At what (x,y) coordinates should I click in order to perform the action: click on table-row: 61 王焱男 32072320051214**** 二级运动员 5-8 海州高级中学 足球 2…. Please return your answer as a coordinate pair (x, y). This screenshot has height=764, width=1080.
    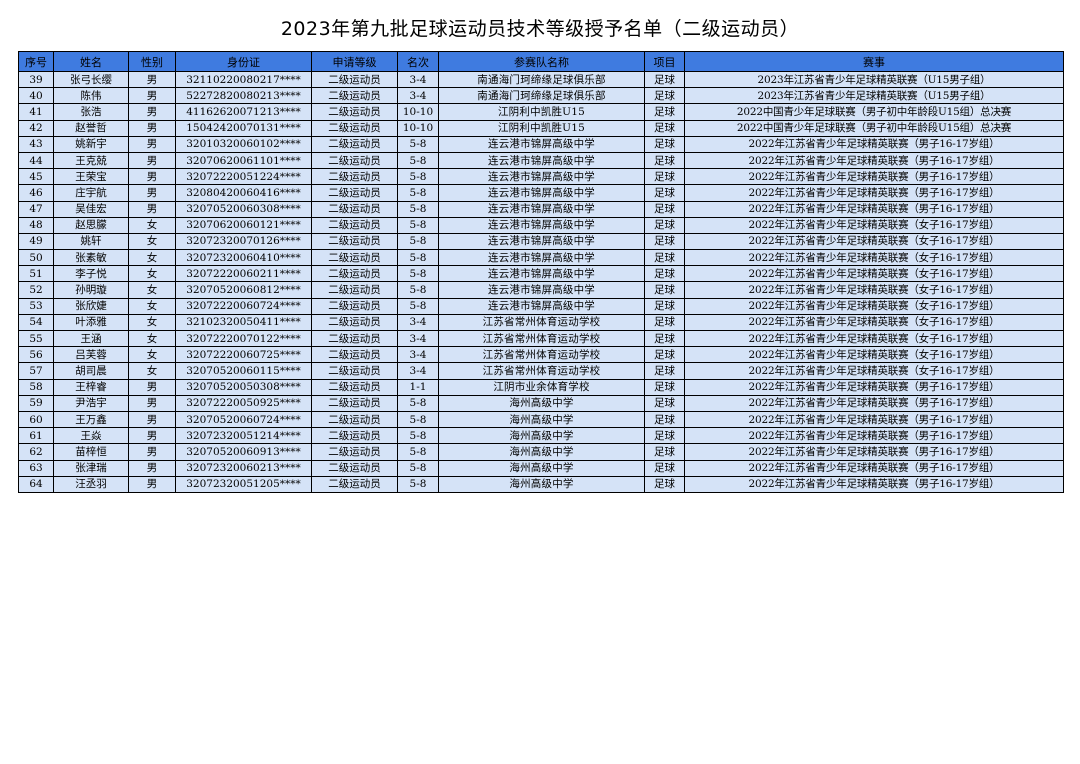
    Looking at the image, I should click on (541, 436).